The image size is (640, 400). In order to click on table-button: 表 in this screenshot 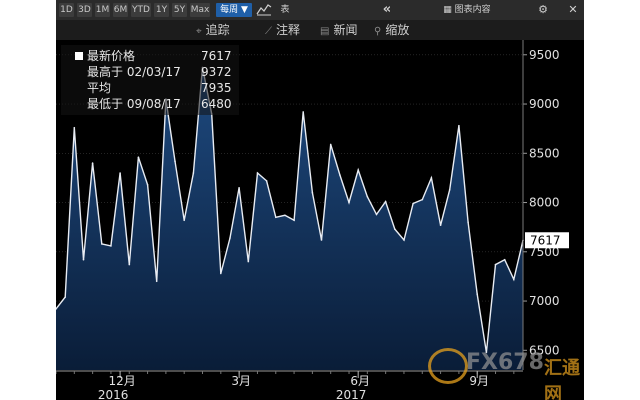, I will do `click(285, 10)`.